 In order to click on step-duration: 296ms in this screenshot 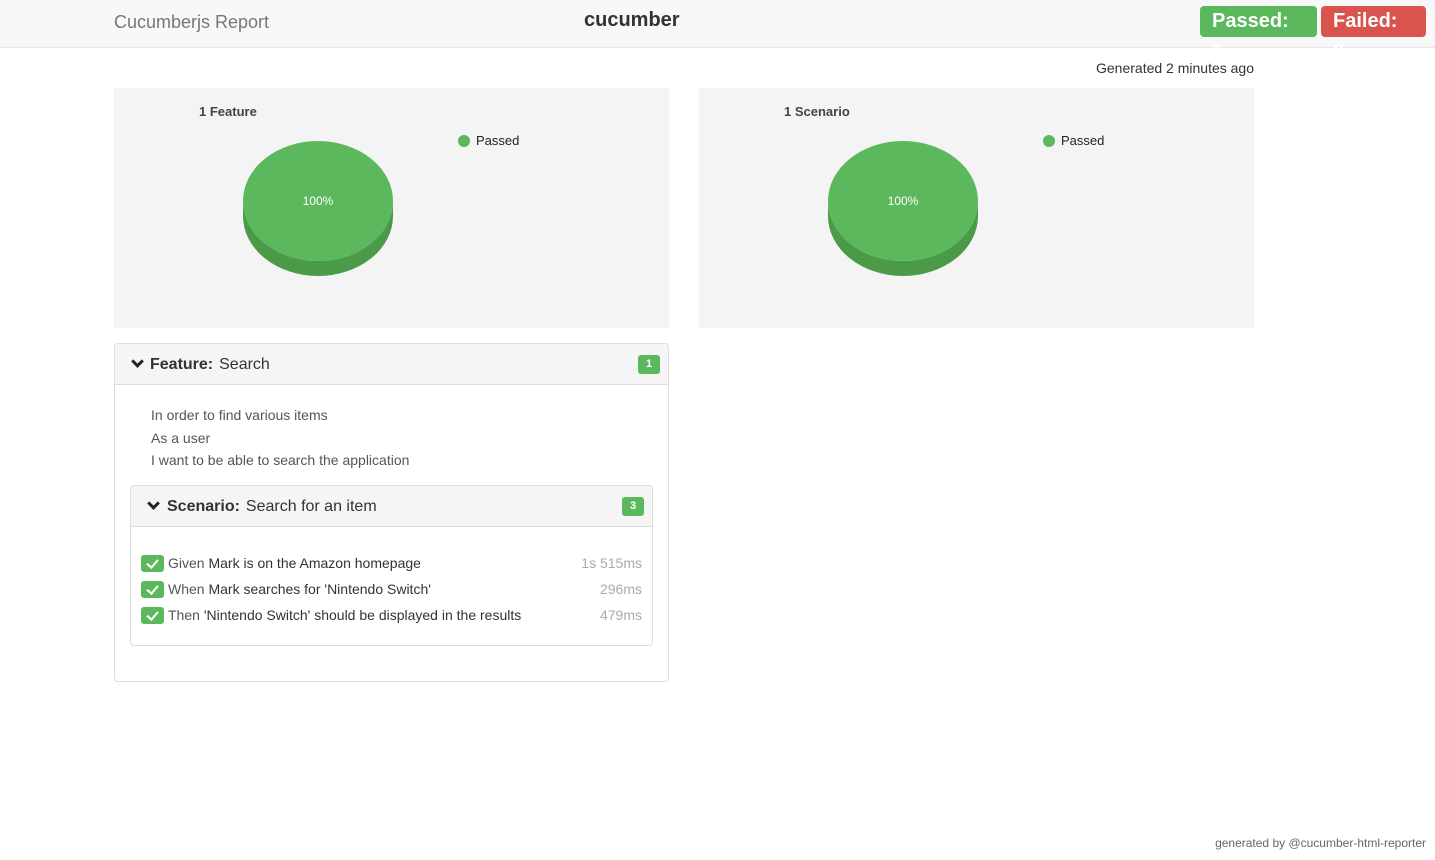, I will do `click(620, 589)`.